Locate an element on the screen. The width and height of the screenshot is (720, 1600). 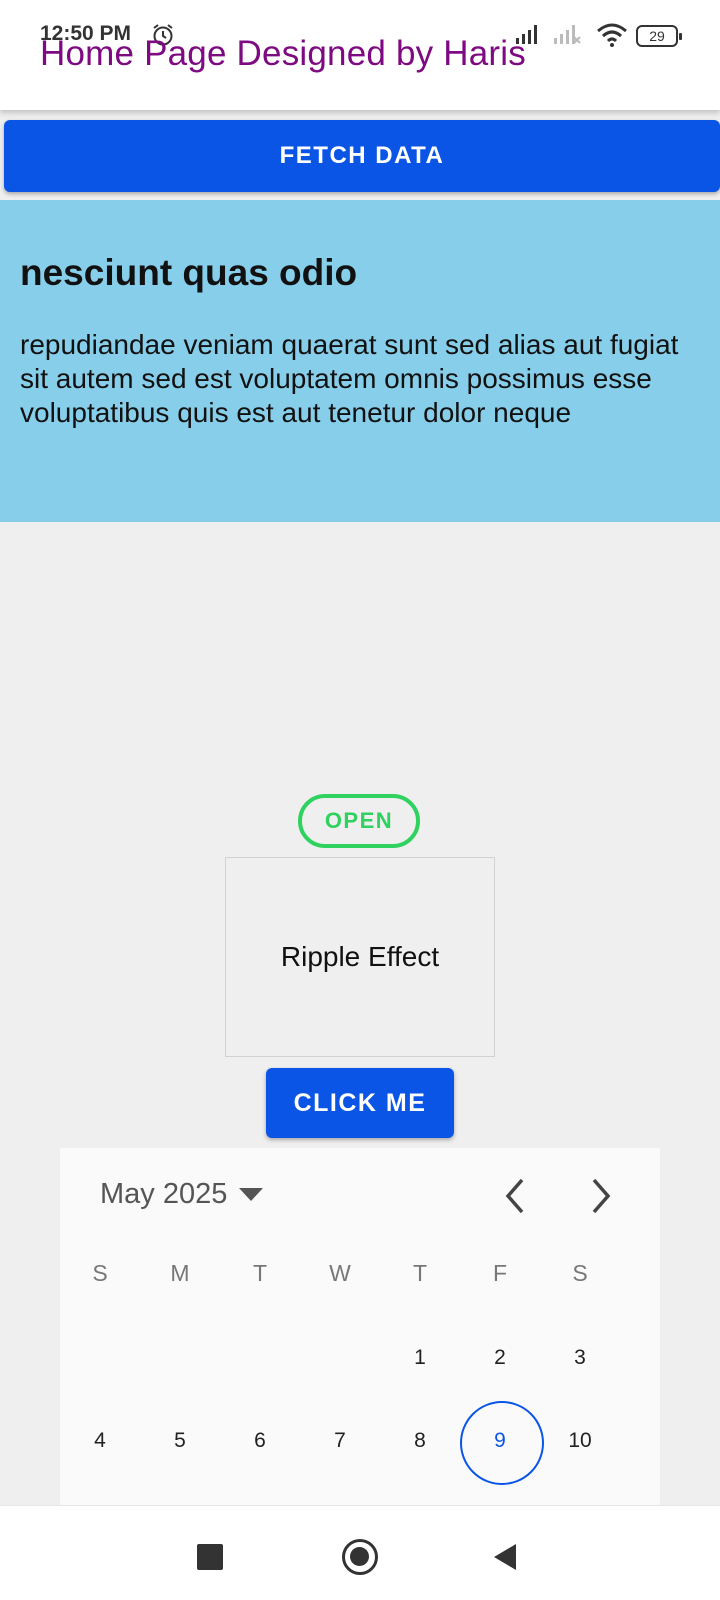
recents-square-icon is located at coordinates (210, 1557).